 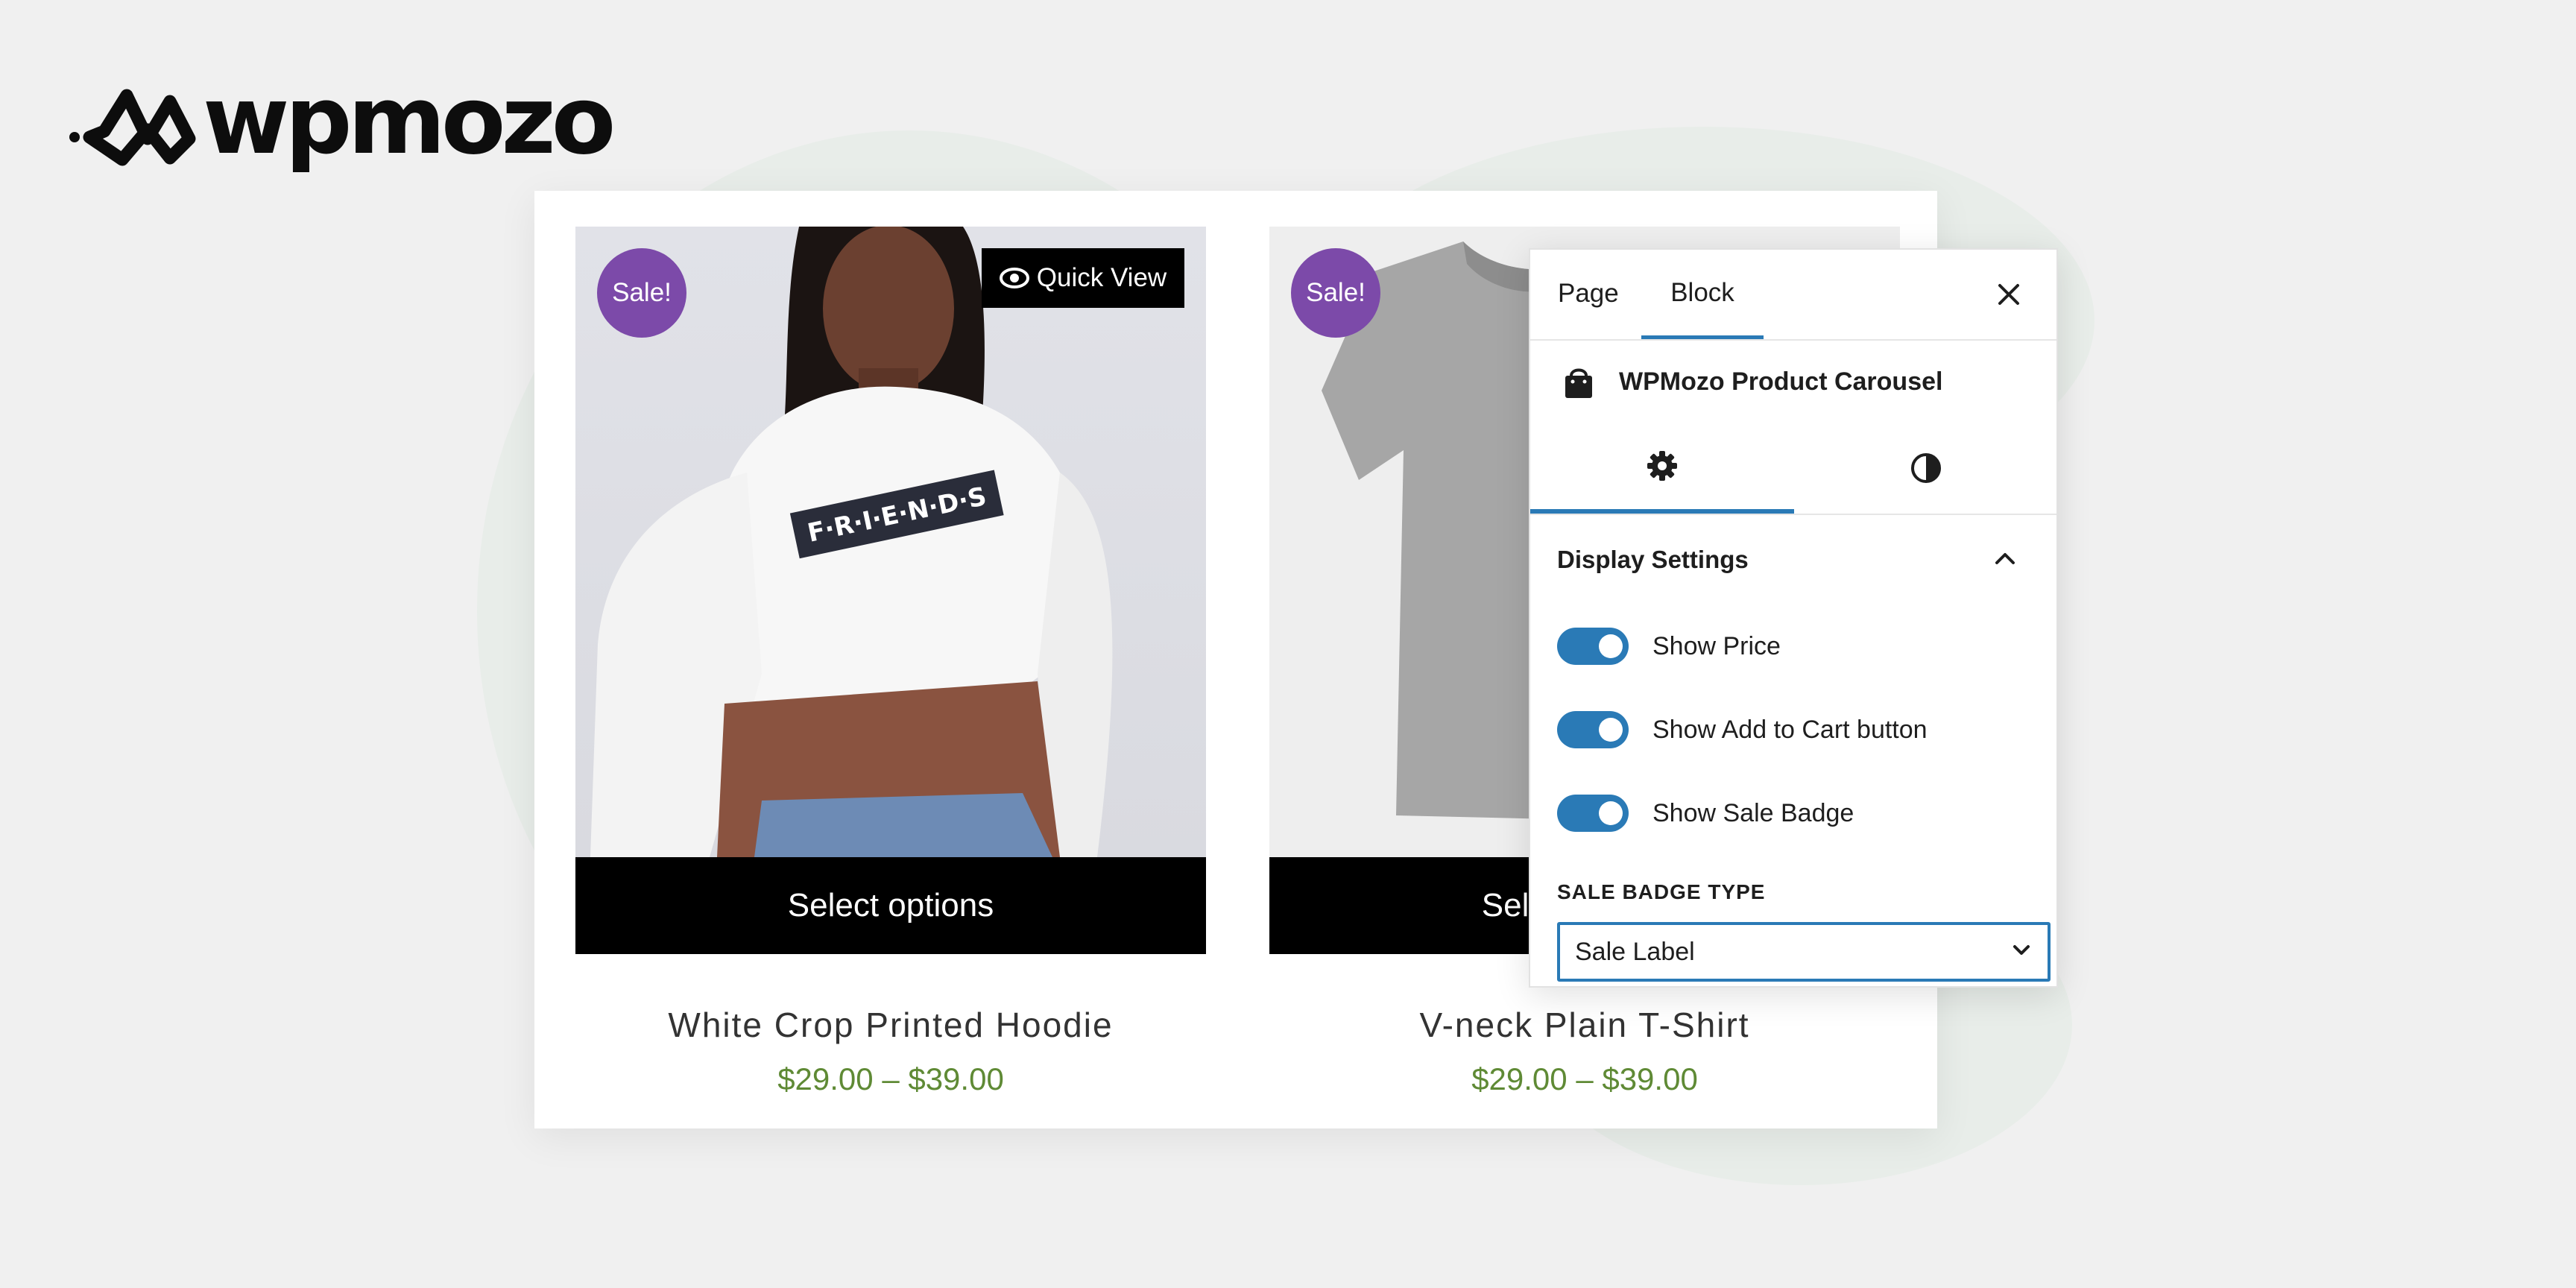 I want to click on toggle-show-sale-badge: Show Sale Badge, so click(x=1793, y=813).